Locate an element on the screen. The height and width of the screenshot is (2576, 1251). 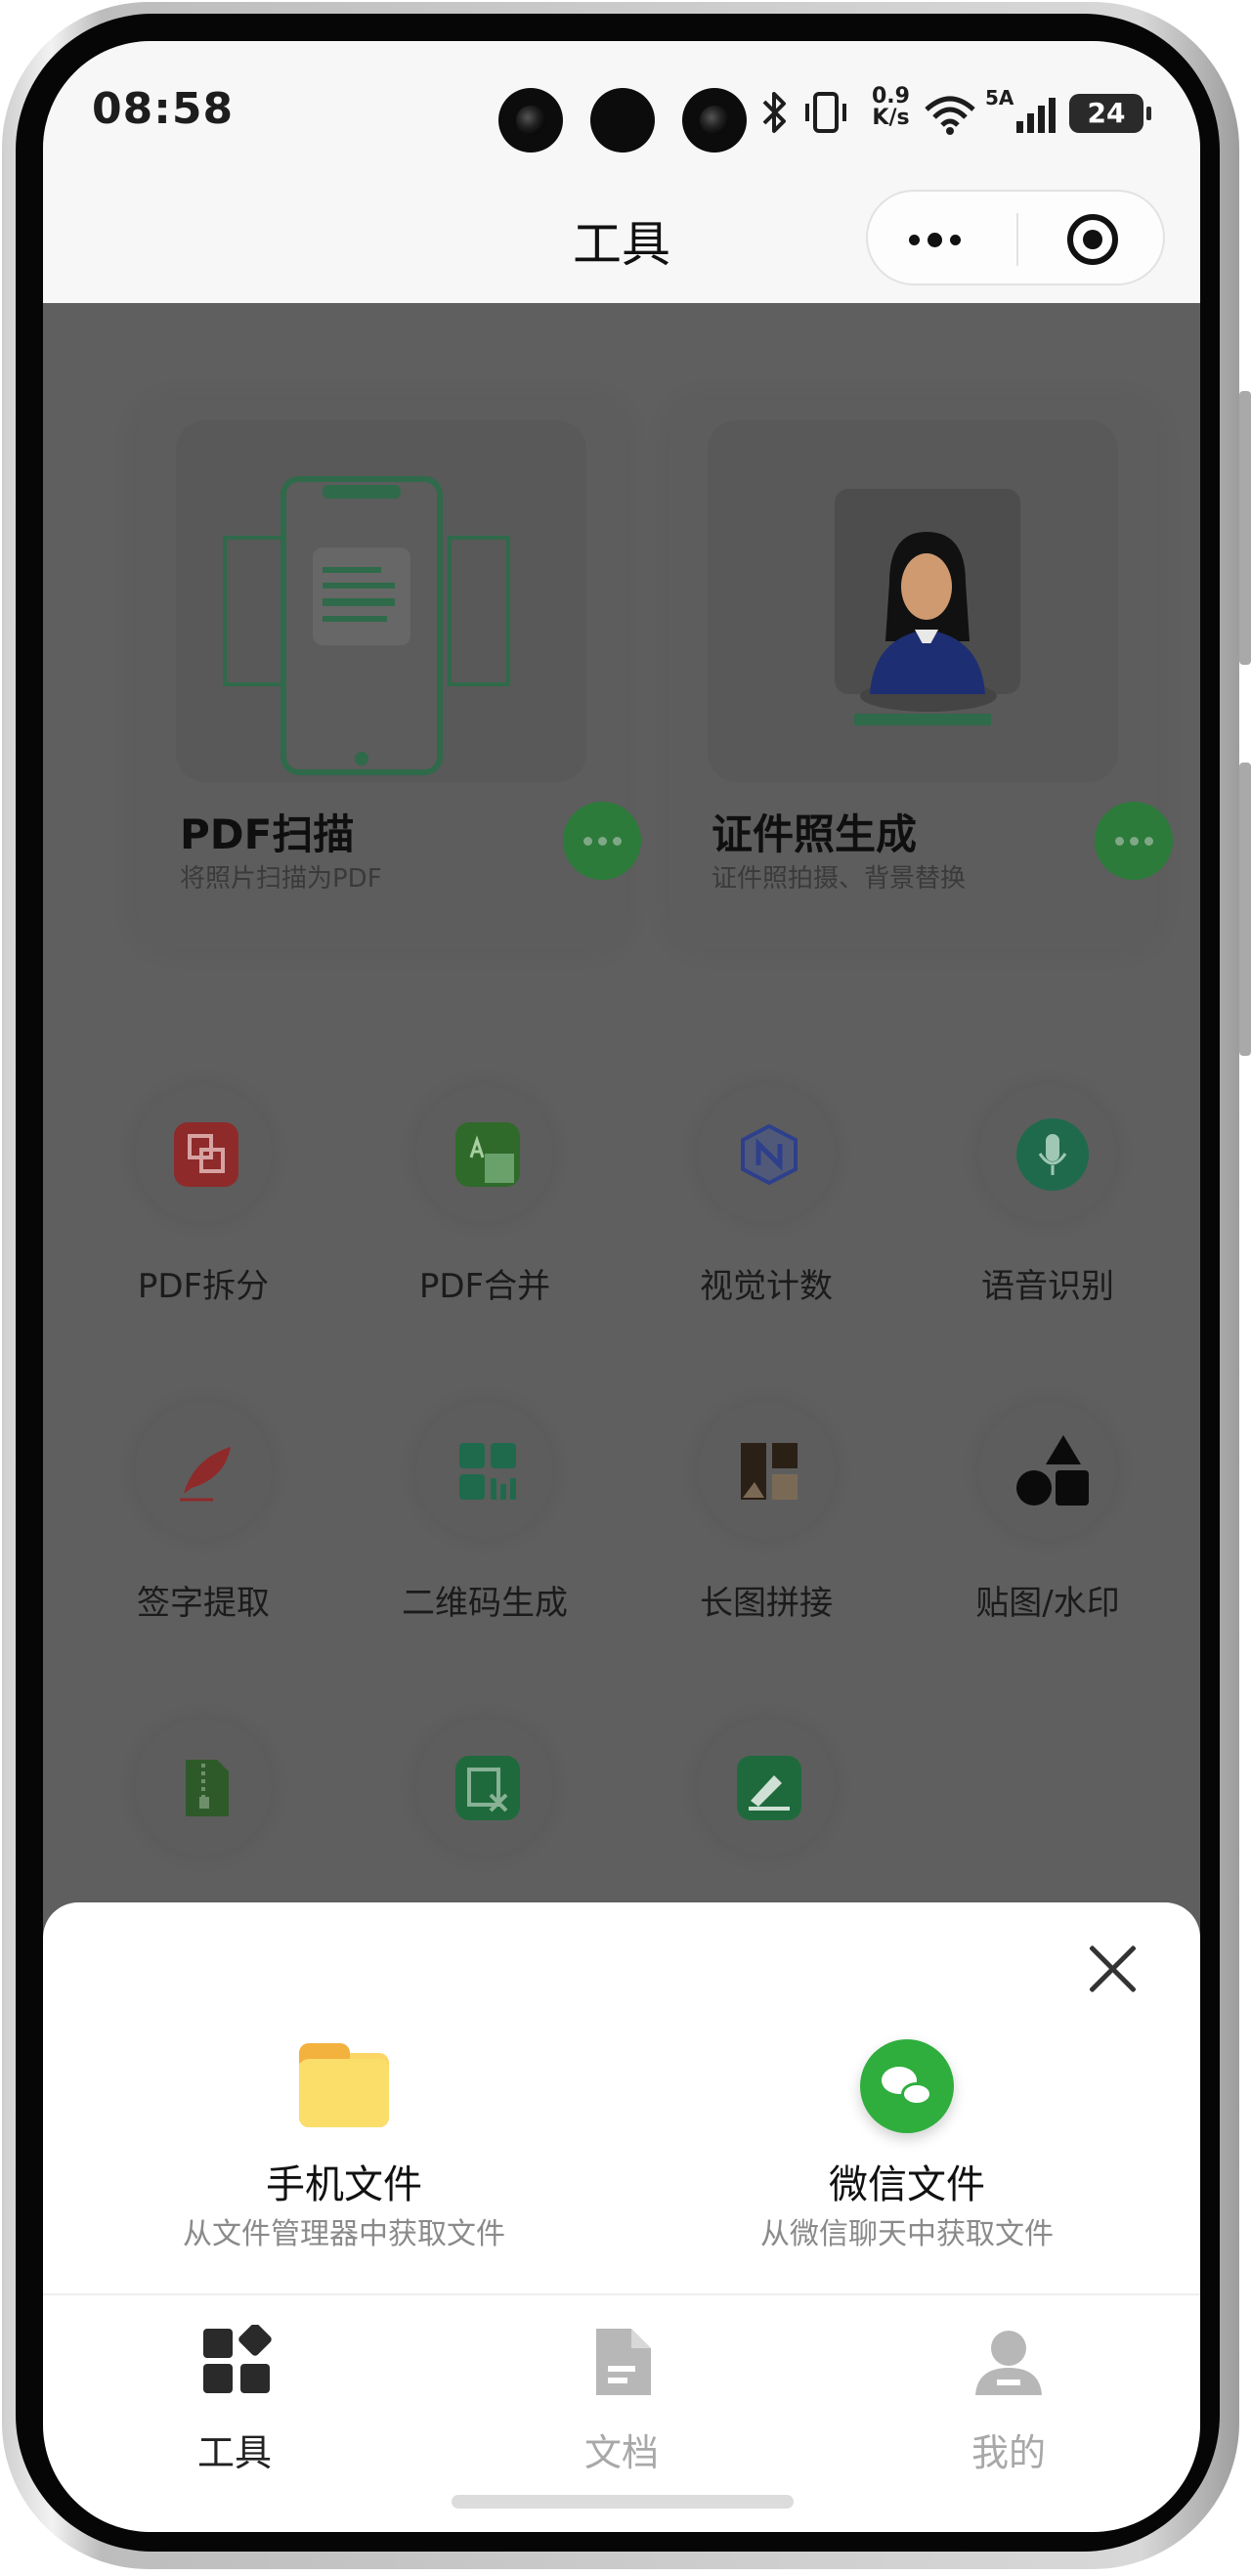
network-speed: 0.9 K/s is located at coordinates (891, 107).